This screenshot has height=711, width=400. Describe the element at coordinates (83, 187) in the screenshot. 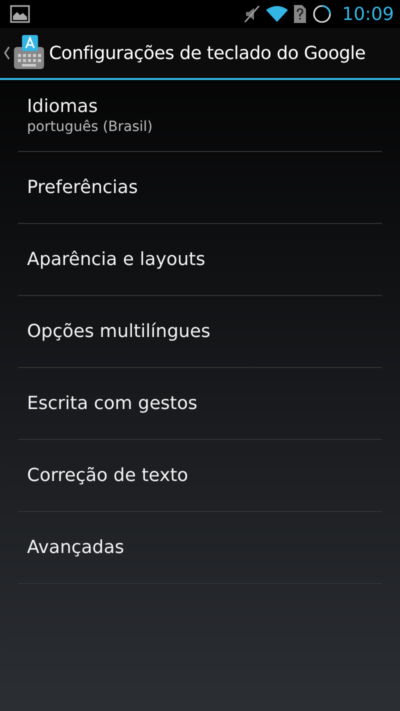

I see `item-title: Preferências` at that location.